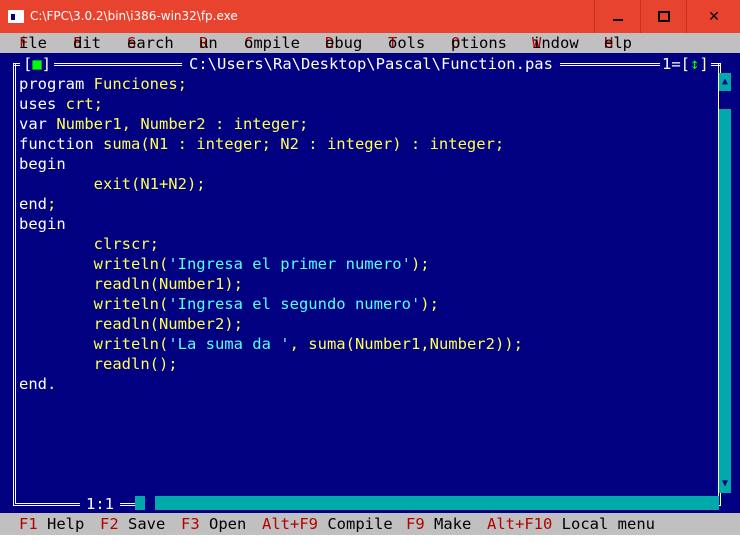 This screenshot has height=543, width=740. Describe the element at coordinates (617, 16) in the screenshot. I see `minimize-button` at that location.